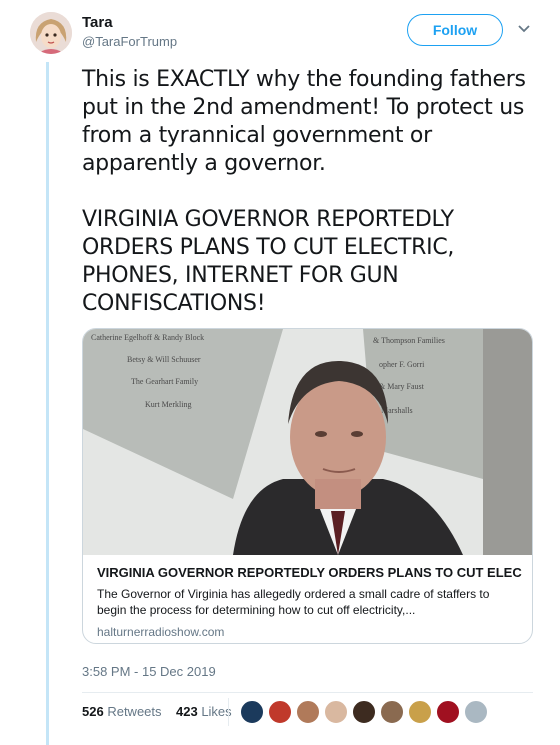 The width and height of the screenshot is (560, 745). What do you see at coordinates (455, 30) in the screenshot?
I see `follow-button: Follow` at bounding box center [455, 30].